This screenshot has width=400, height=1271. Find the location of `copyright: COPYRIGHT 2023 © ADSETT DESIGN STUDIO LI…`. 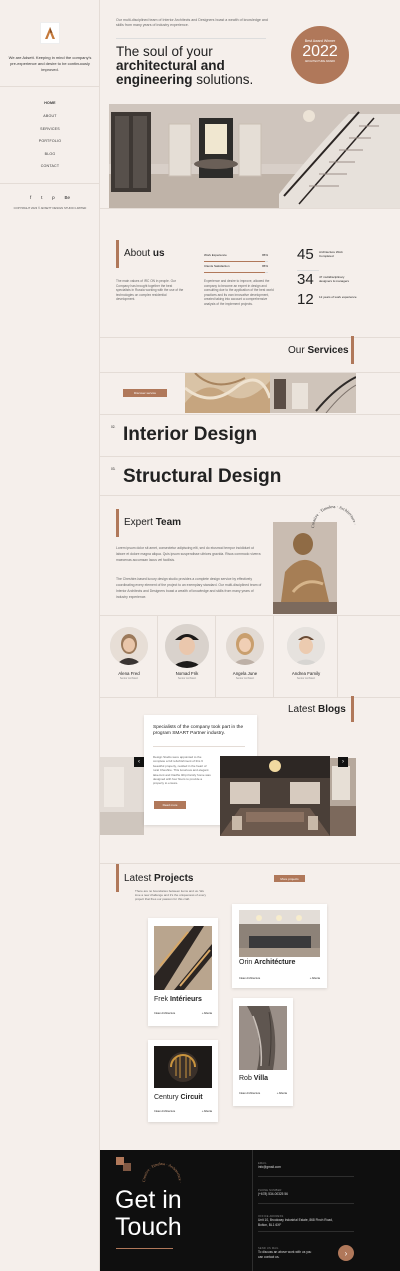

copyright: COPYRIGHT 2023 © ADSETT DESIGN STUDIO LI… is located at coordinates (50, 208).